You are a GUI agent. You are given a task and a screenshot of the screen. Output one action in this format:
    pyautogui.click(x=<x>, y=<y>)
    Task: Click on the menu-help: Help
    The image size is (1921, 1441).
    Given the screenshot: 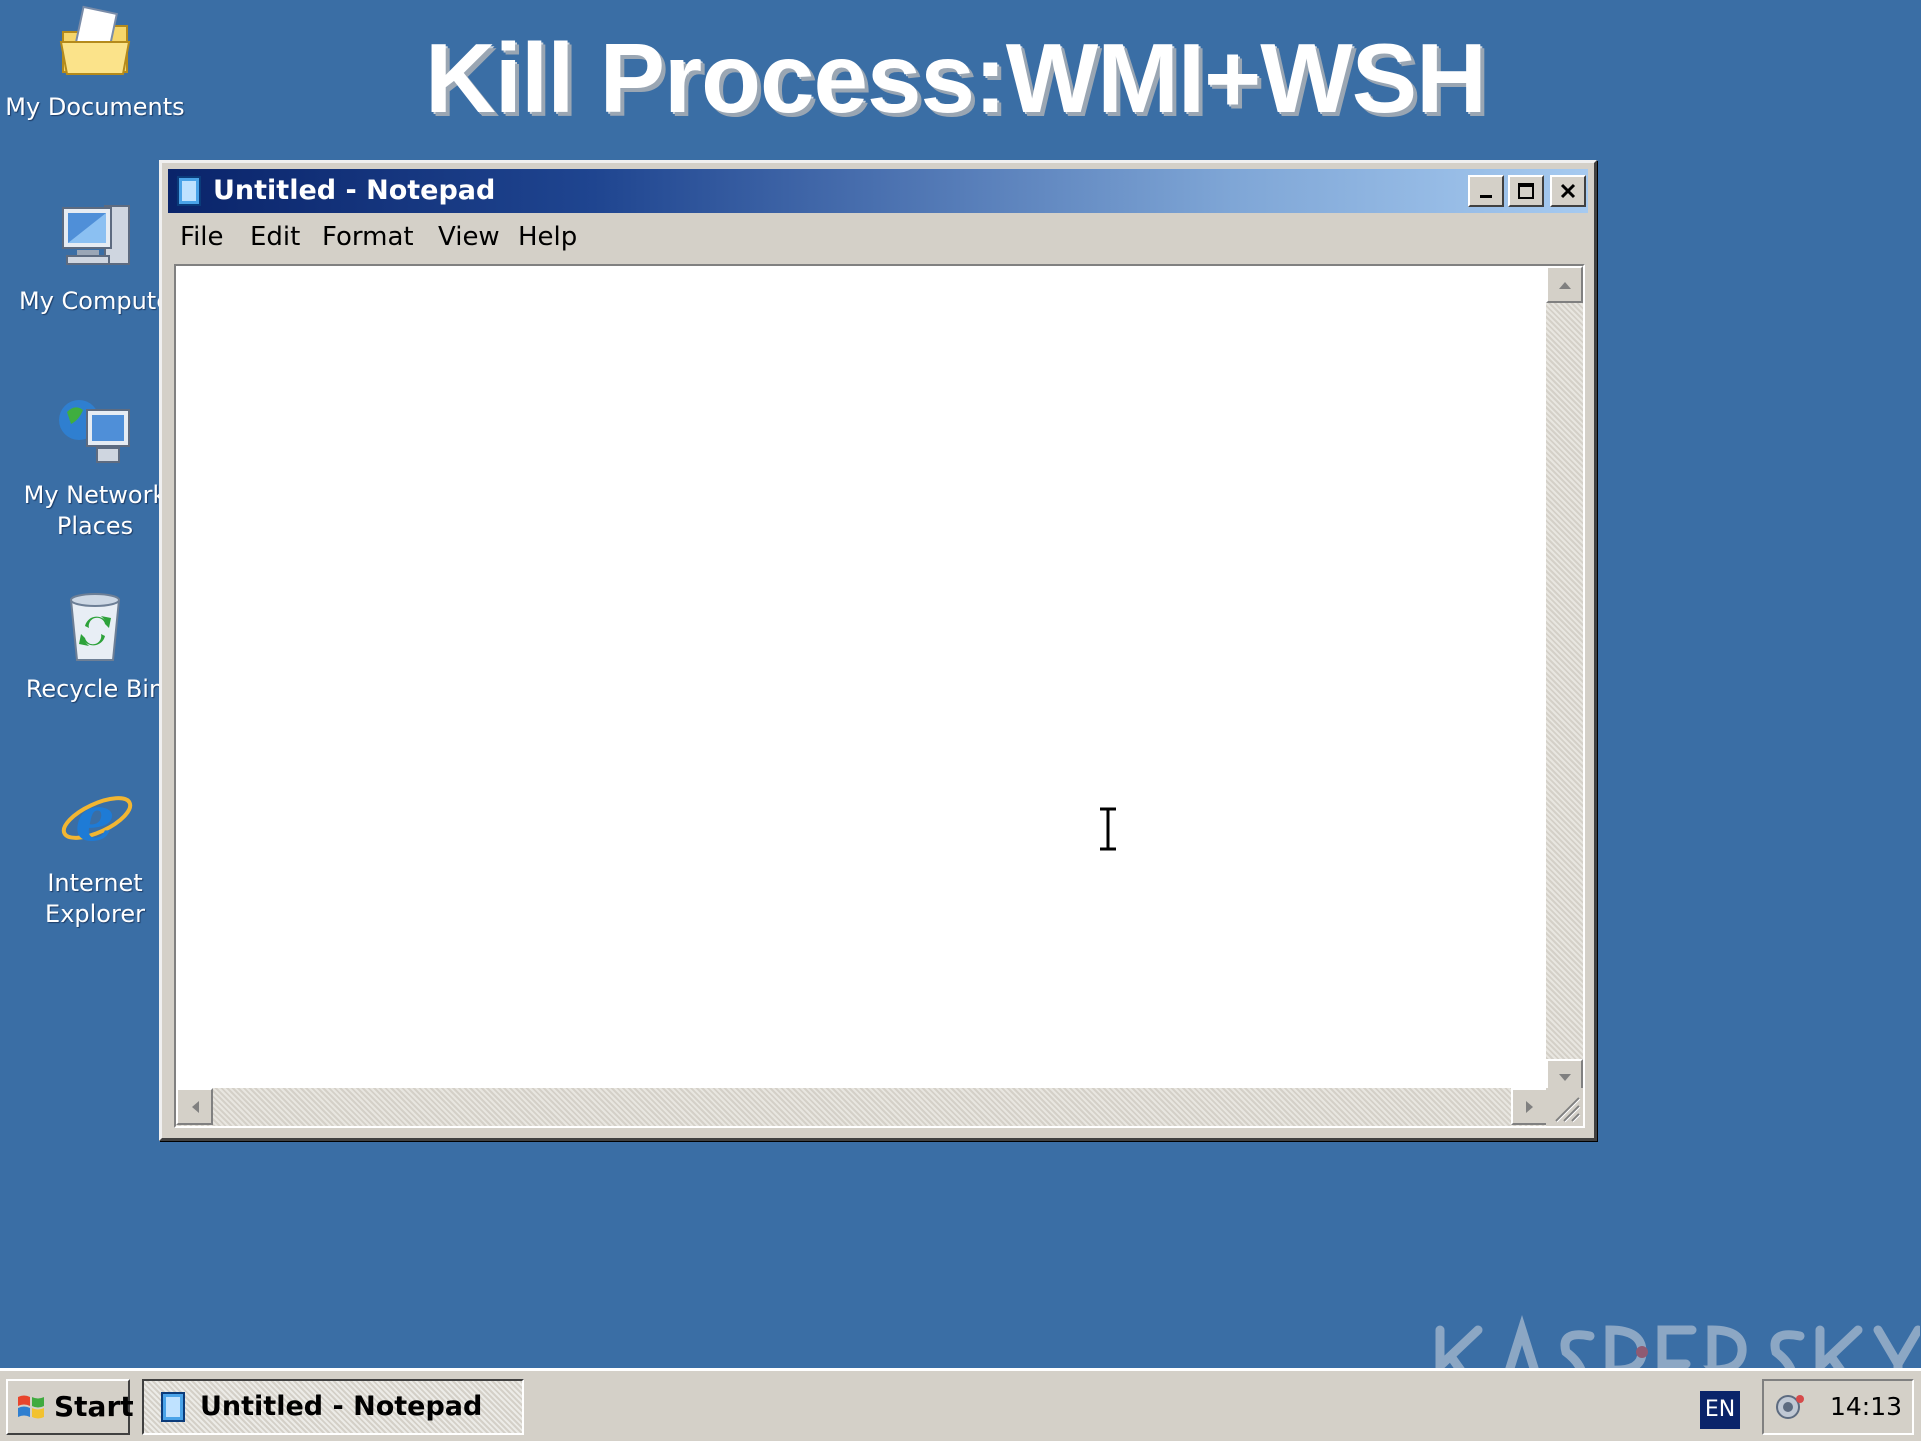 What is the action you would take?
    pyautogui.click(x=547, y=237)
    